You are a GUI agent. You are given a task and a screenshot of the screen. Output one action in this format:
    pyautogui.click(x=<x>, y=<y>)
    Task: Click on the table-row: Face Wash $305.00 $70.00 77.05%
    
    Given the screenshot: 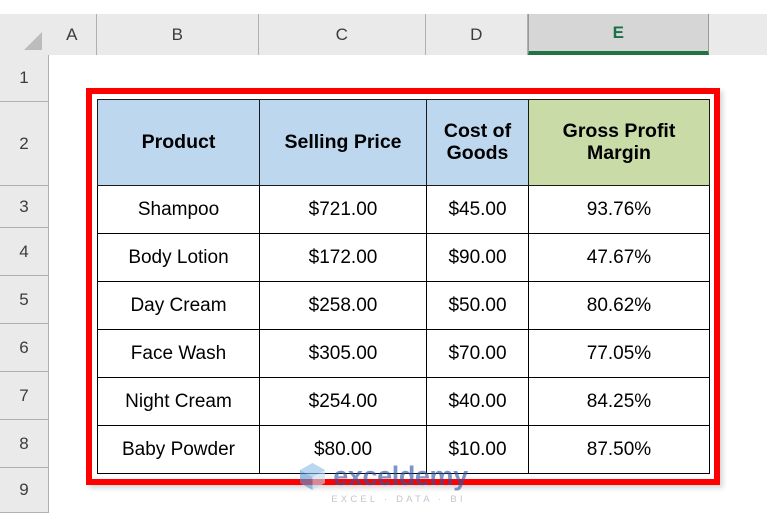 What is the action you would take?
    pyautogui.click(x=403, y=353)
    